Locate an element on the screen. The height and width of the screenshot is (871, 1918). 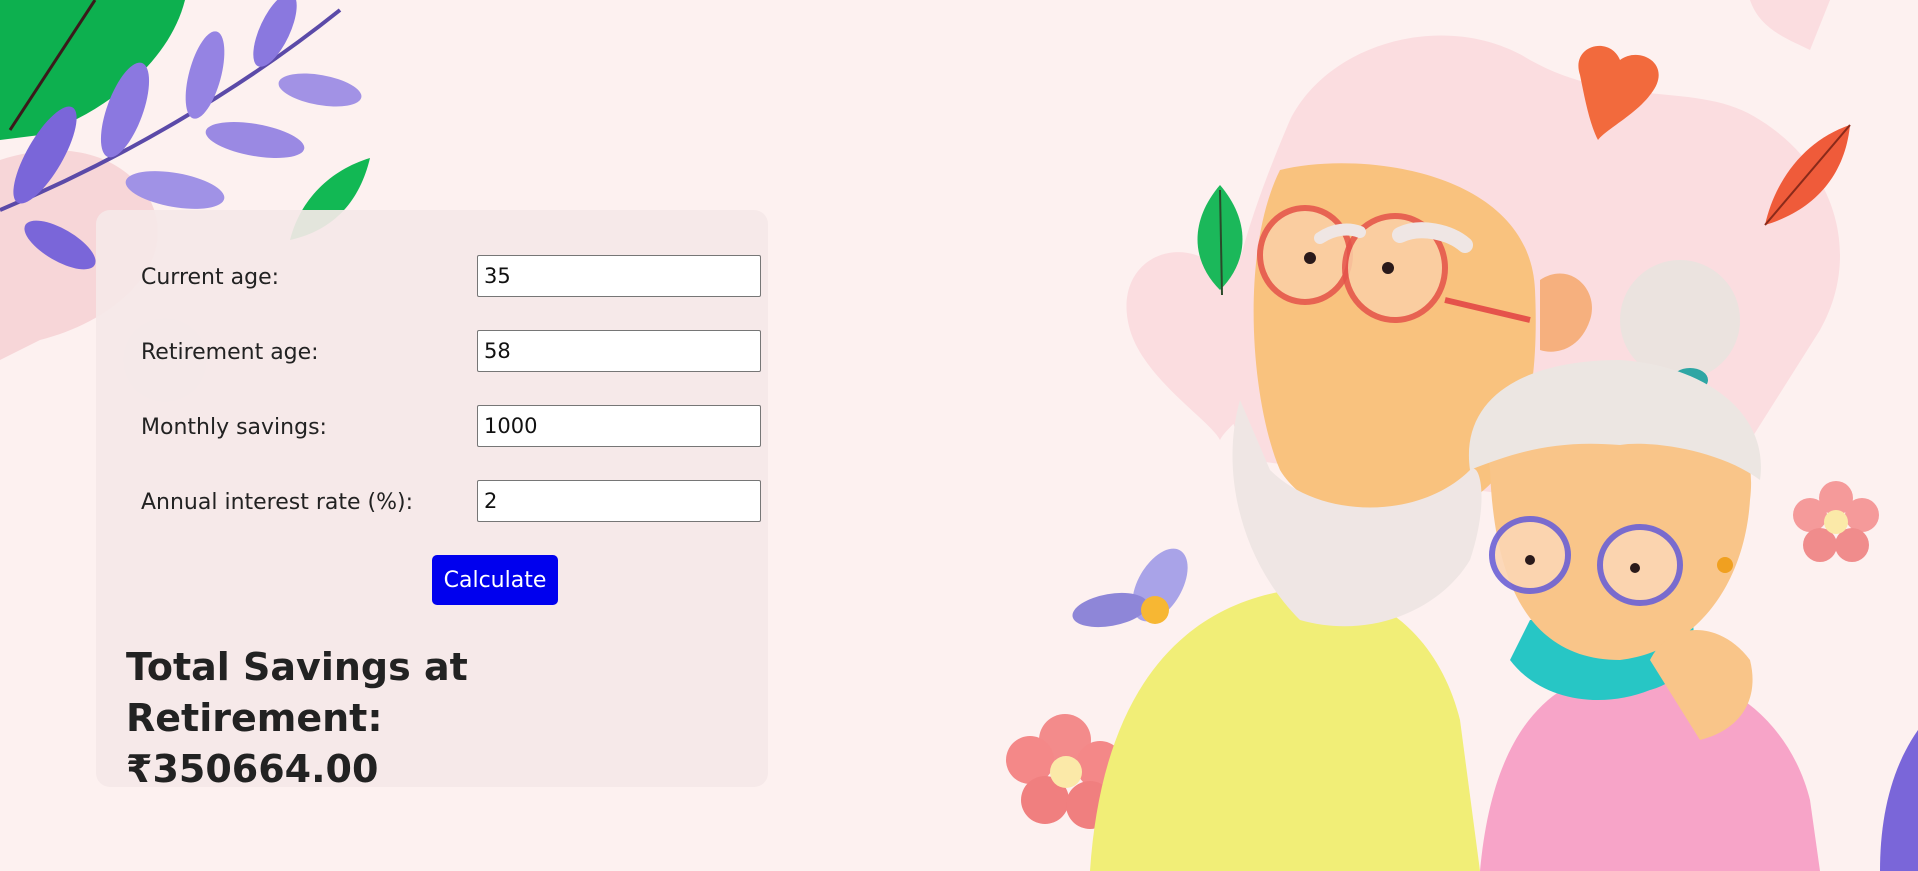
current-age-label: Current age: is located at coordinates (210, 277).